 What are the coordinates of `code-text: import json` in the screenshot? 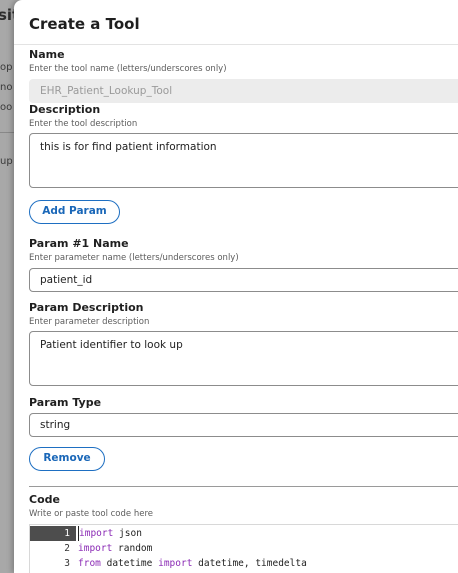 It's located at (110, 533).